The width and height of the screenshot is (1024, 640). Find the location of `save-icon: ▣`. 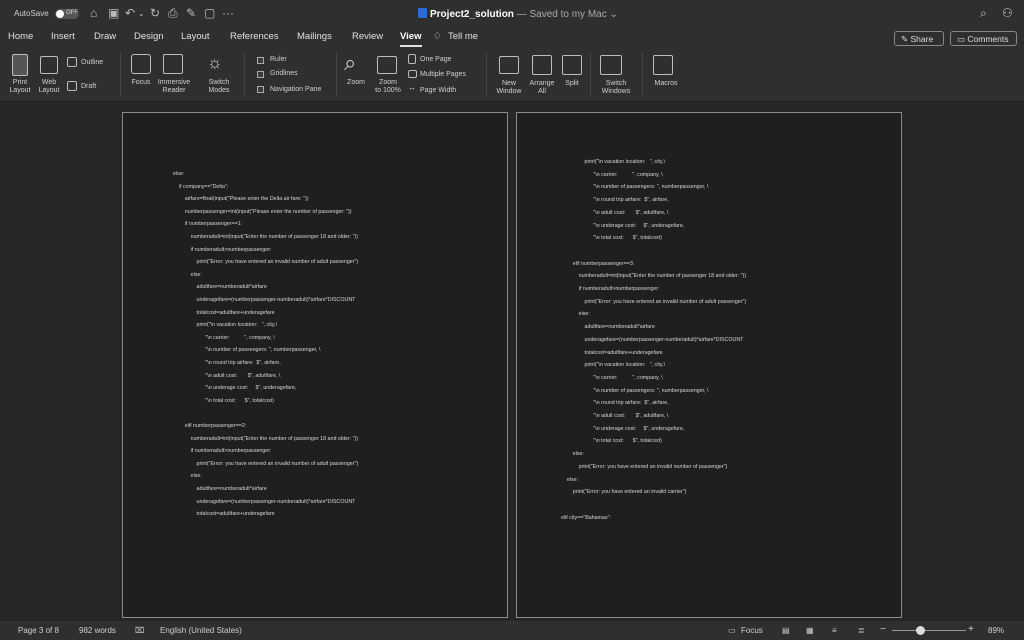

save-icon: ▣ is located at coordinates (113, 13).